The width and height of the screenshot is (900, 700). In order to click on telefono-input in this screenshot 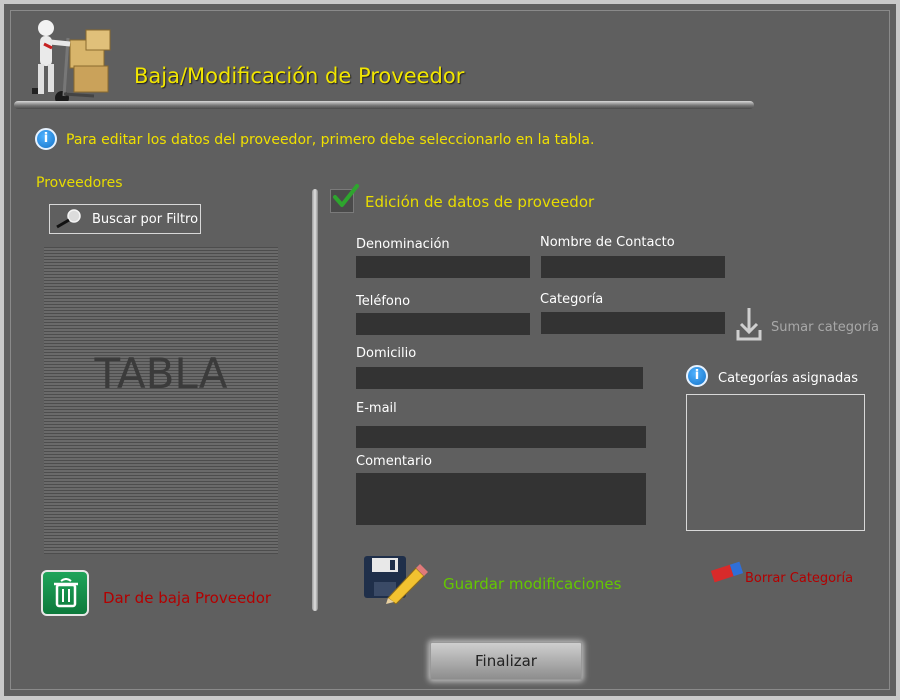, I will do `click(443, 324)`.